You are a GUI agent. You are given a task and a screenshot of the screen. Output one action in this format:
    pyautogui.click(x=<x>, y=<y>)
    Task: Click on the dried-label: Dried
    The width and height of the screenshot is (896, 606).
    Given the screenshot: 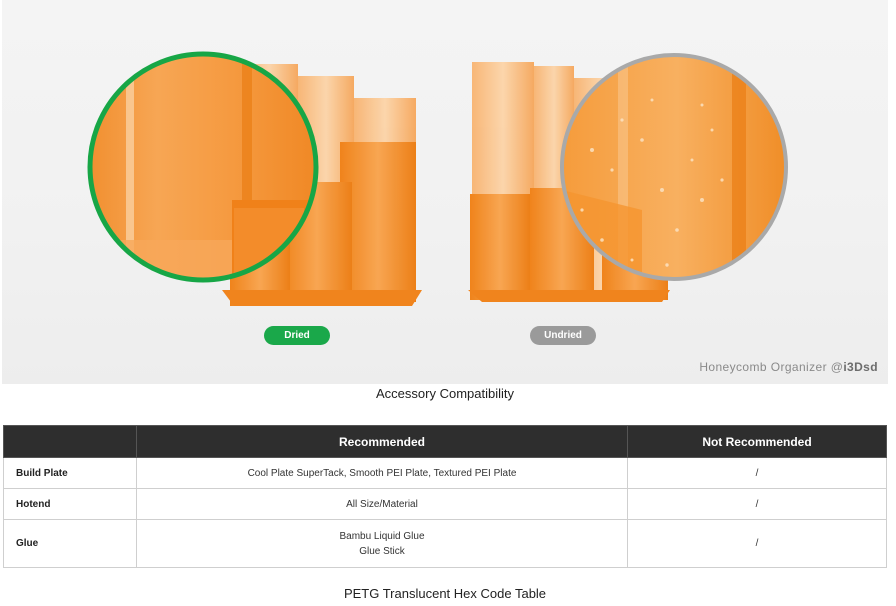 What is the action you would take?
    pyautogui.click(x=297, y=335)
    